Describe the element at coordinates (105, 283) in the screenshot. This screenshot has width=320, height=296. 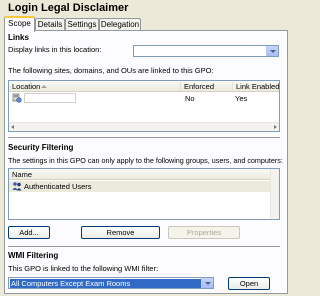
I see `wmi-filter-selected: All Computers Except Exam Rooms` at that location.